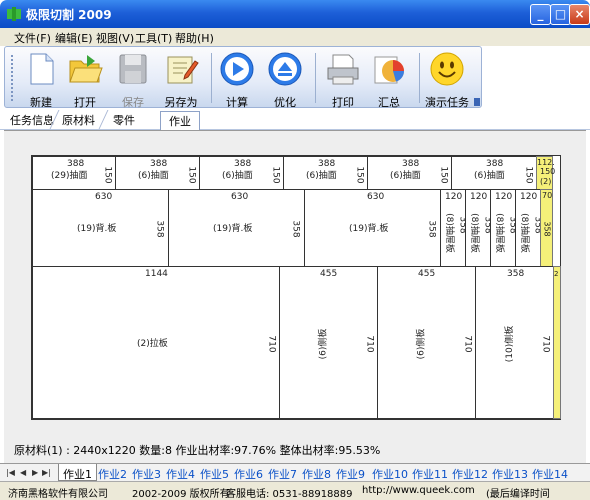  Describe the element at coordinates (115, 38) in the screenshot. I see `menu-view: 视图(V)` at that location.